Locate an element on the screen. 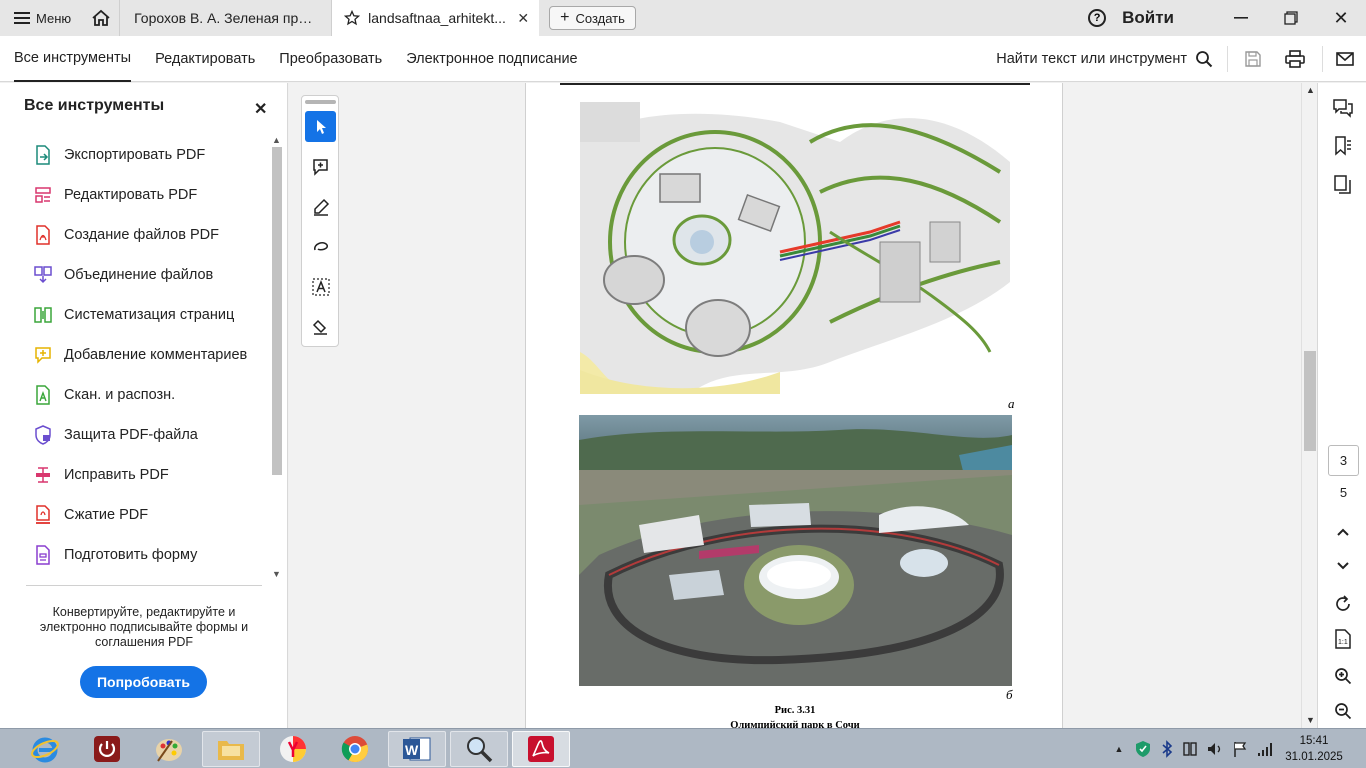 This screenshot has width=1366, height=768. zoom-out-button is located at coordinates (1343, 711).